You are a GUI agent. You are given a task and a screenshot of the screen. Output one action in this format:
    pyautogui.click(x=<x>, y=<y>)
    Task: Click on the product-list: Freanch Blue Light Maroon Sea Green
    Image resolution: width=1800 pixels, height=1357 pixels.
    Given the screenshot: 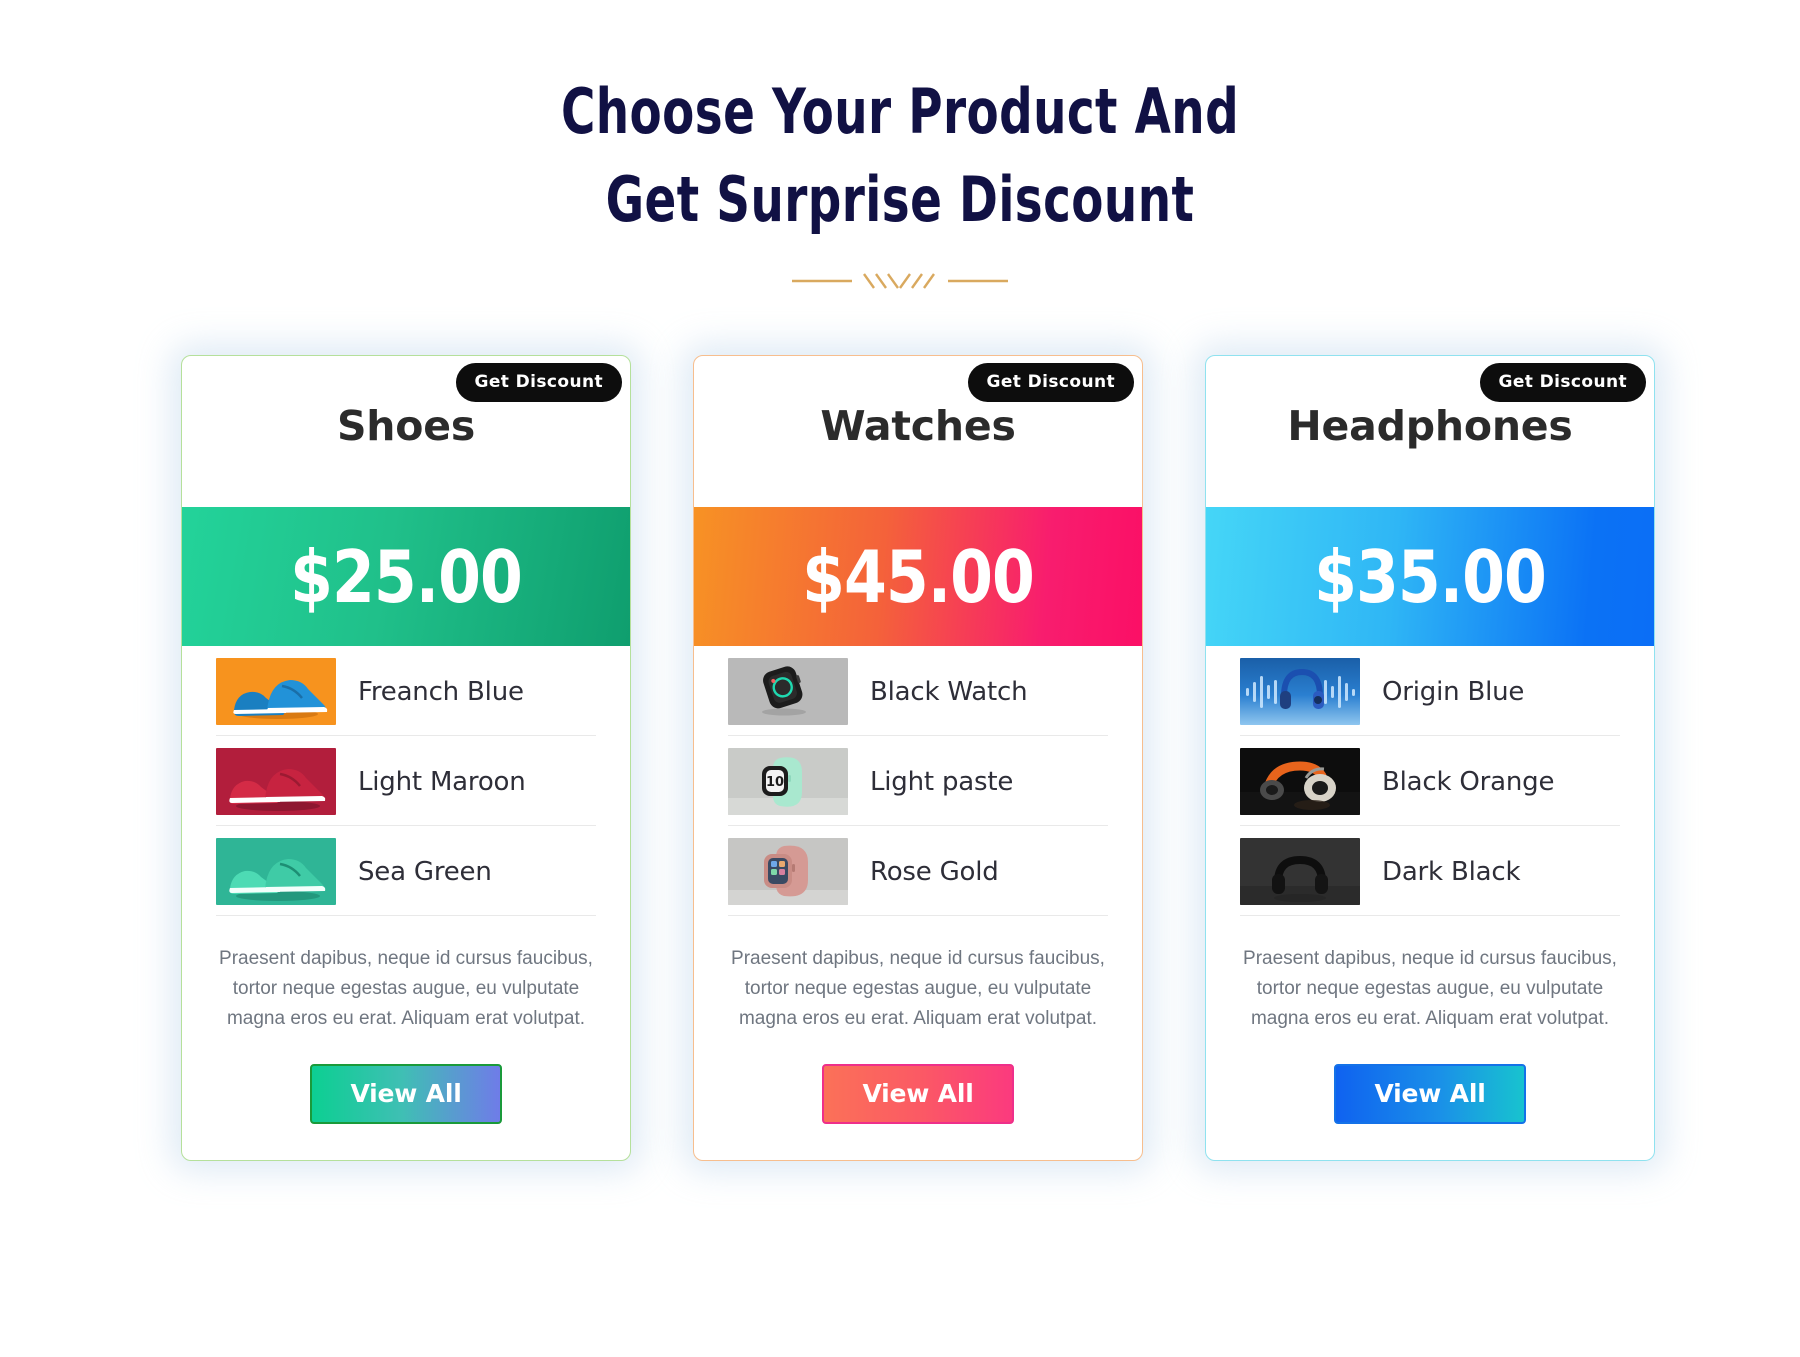 What is the action you would take?
    pyautogui.click(x=406, y=781)
    